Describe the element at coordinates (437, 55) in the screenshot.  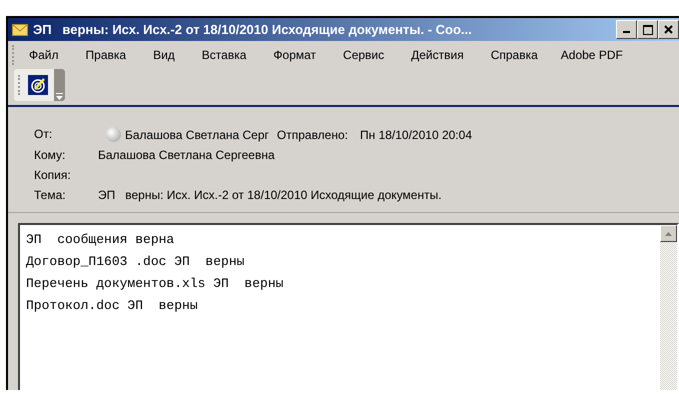
I see `menu-item: Действия` at that location.